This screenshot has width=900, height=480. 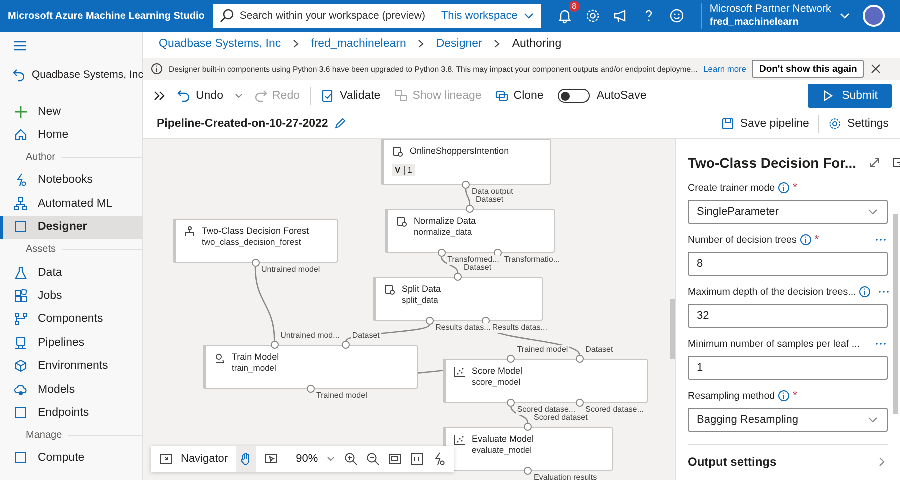 What do you see at coordinates (421, 300) in the screenshot?
I see `node-name: split_data` at bounding box center [421, 300].